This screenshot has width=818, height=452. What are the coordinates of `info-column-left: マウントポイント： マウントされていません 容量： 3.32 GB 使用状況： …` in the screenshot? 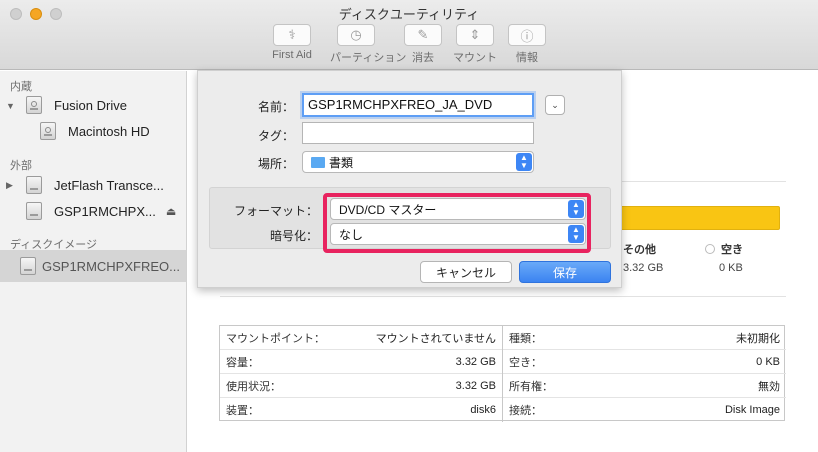 It's located at (361, 374).